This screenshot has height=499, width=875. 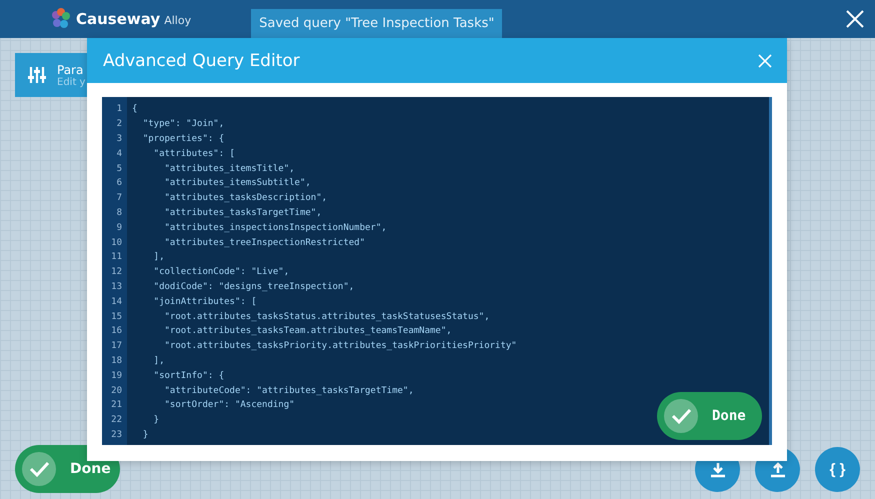 What do you see at coordinates (119, 139) in the screenshot?
I see `line-number: 3` at bounding box center [119, 139].